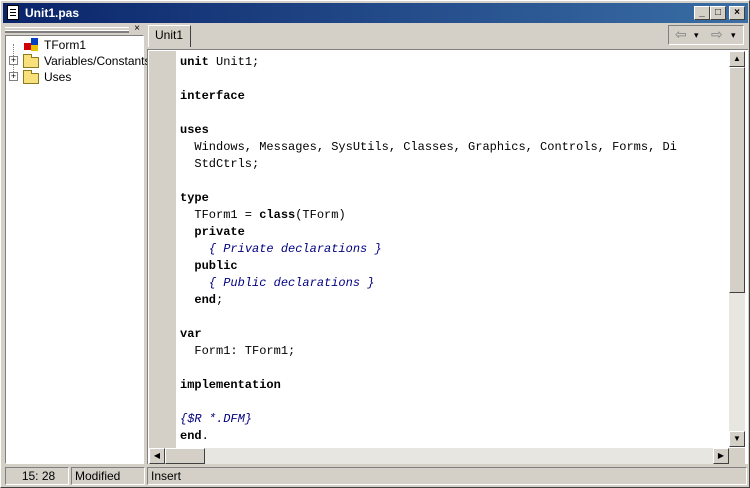 This screenshot has height=488, width=750. I want to click on code-token: ;, so click(220, 300).